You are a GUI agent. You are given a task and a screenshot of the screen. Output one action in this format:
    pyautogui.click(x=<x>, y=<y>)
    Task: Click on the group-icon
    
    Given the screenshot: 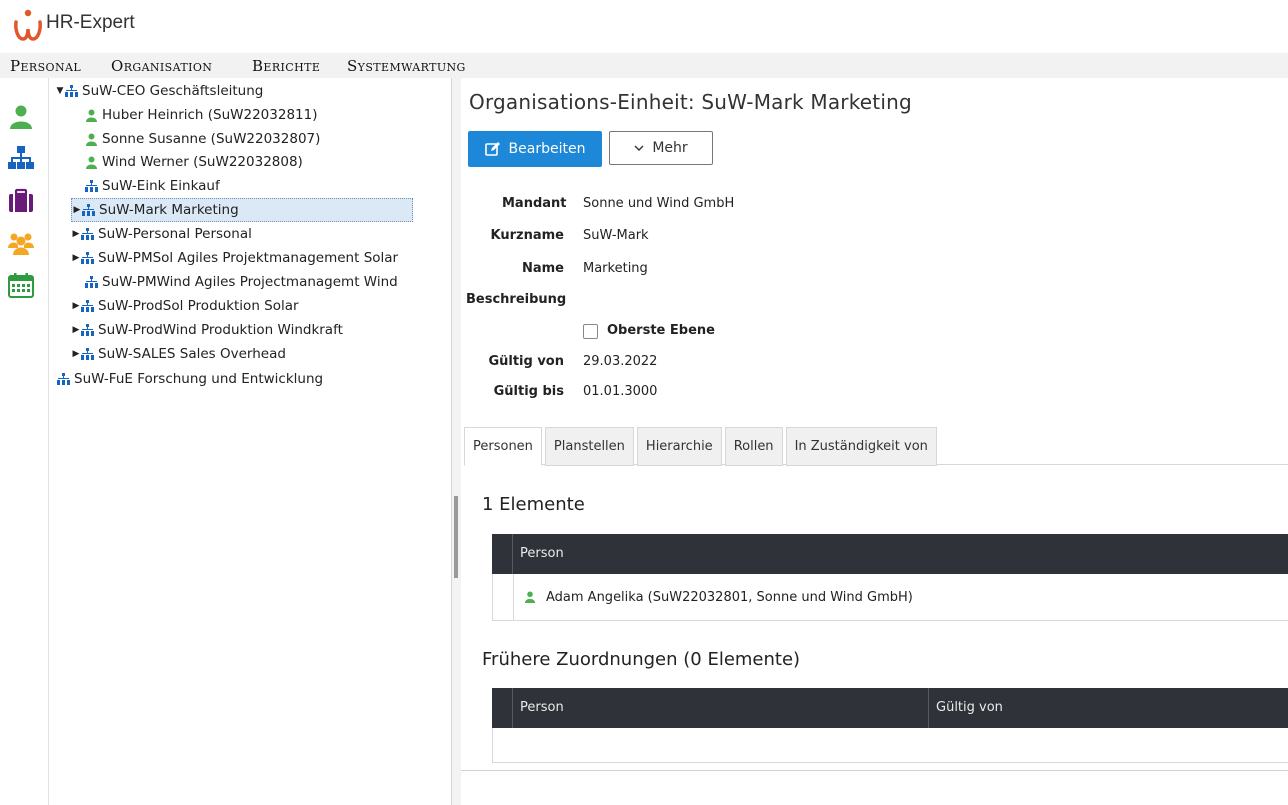 What is the action you would take?
    pyautogui.click(x=21, y=243)
    